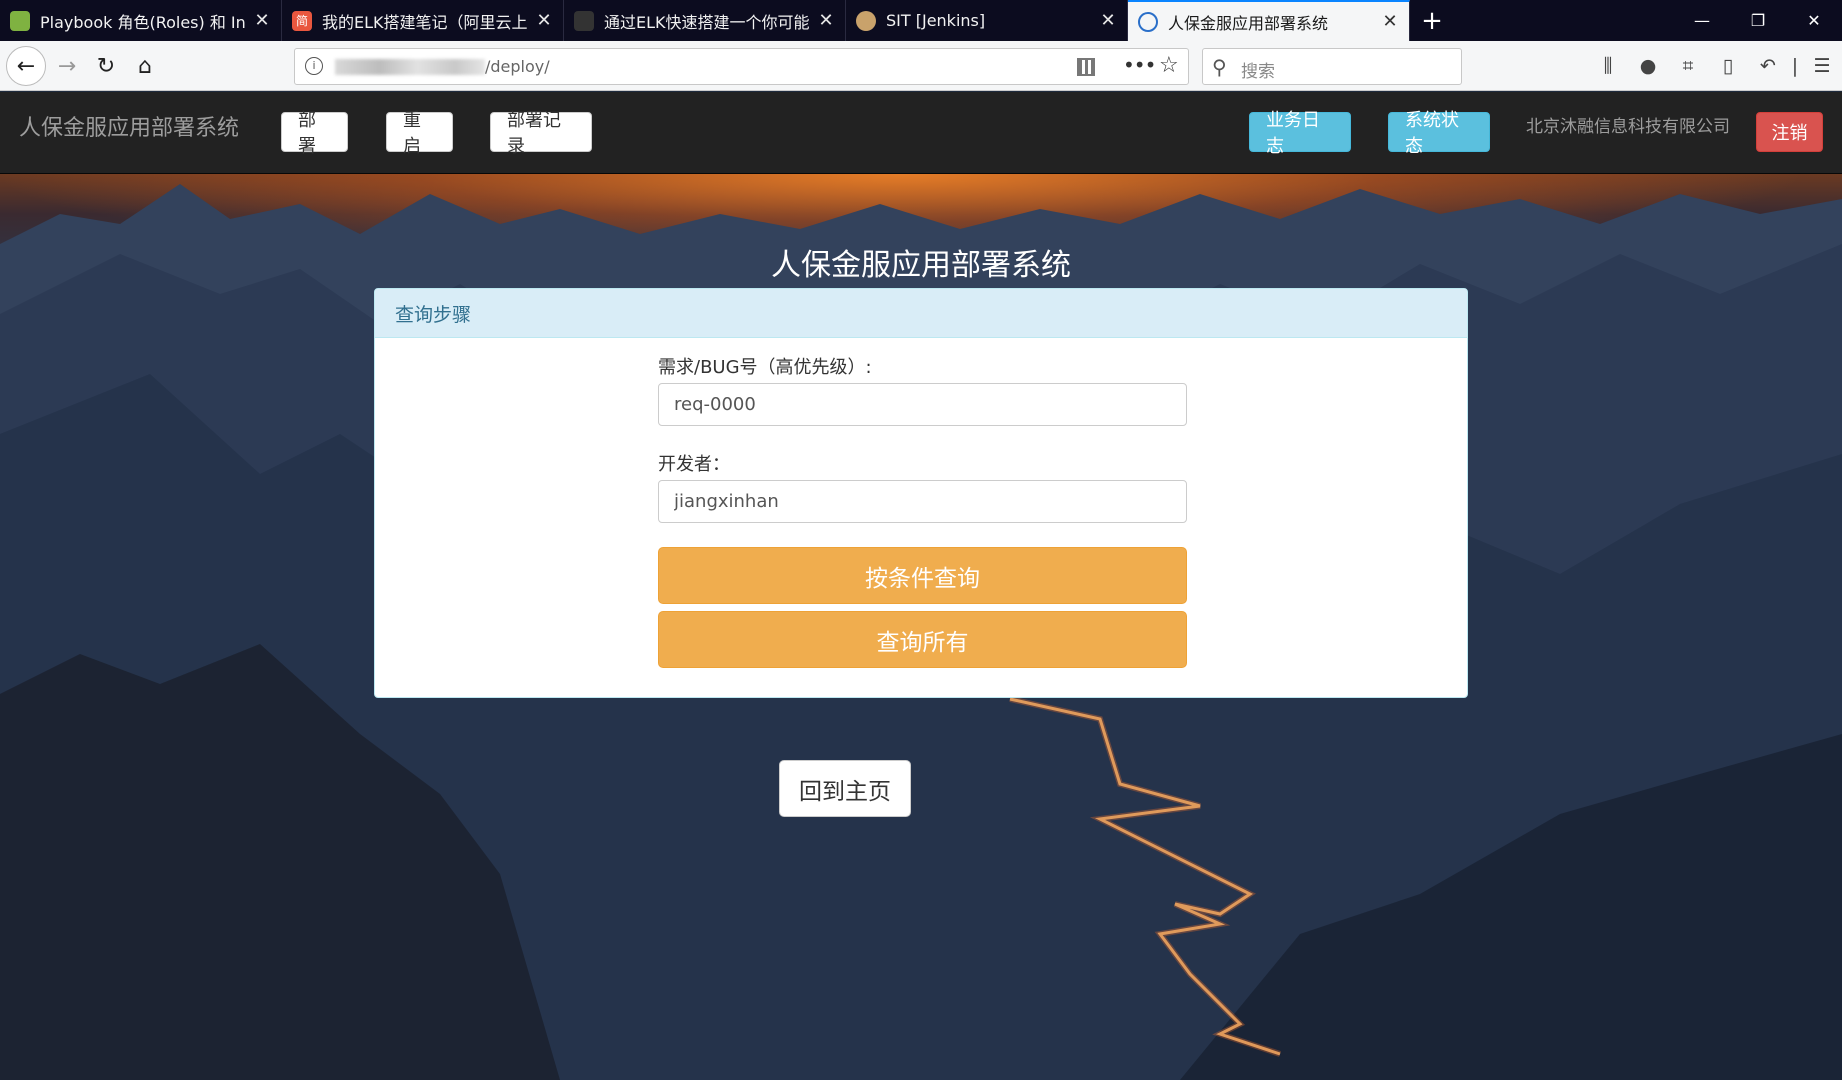 The height and width of the screenshot is (1080, 1842). What do you see at coordinates (67, 66) in the screenshot?
I see `forward-arrow-icon: →` at bounding box center [67, 66].